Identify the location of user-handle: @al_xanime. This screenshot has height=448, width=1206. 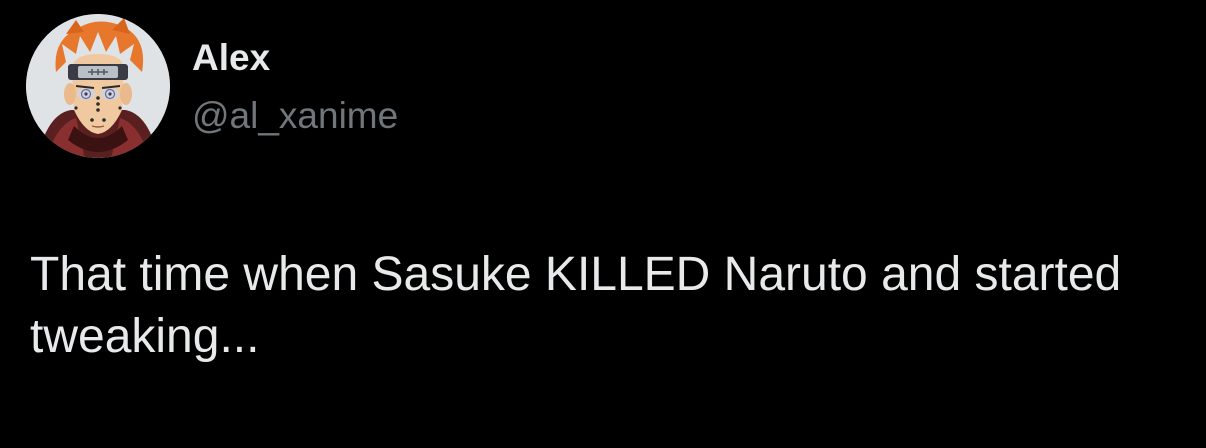
(295, 116).